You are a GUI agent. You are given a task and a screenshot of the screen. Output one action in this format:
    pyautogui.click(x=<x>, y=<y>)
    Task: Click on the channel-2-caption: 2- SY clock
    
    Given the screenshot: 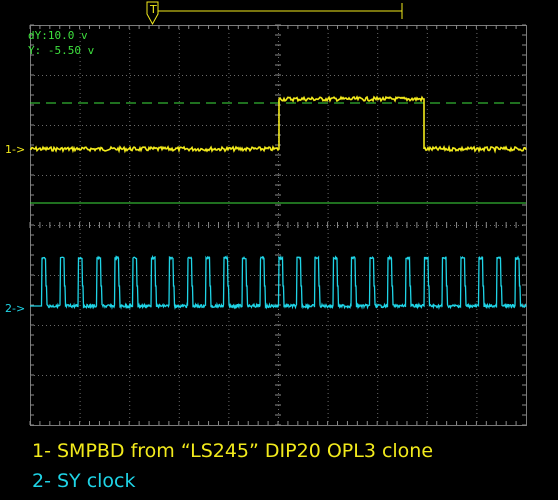 What is the action you would take?
    pyautogui.click(x=84, y=481)
    